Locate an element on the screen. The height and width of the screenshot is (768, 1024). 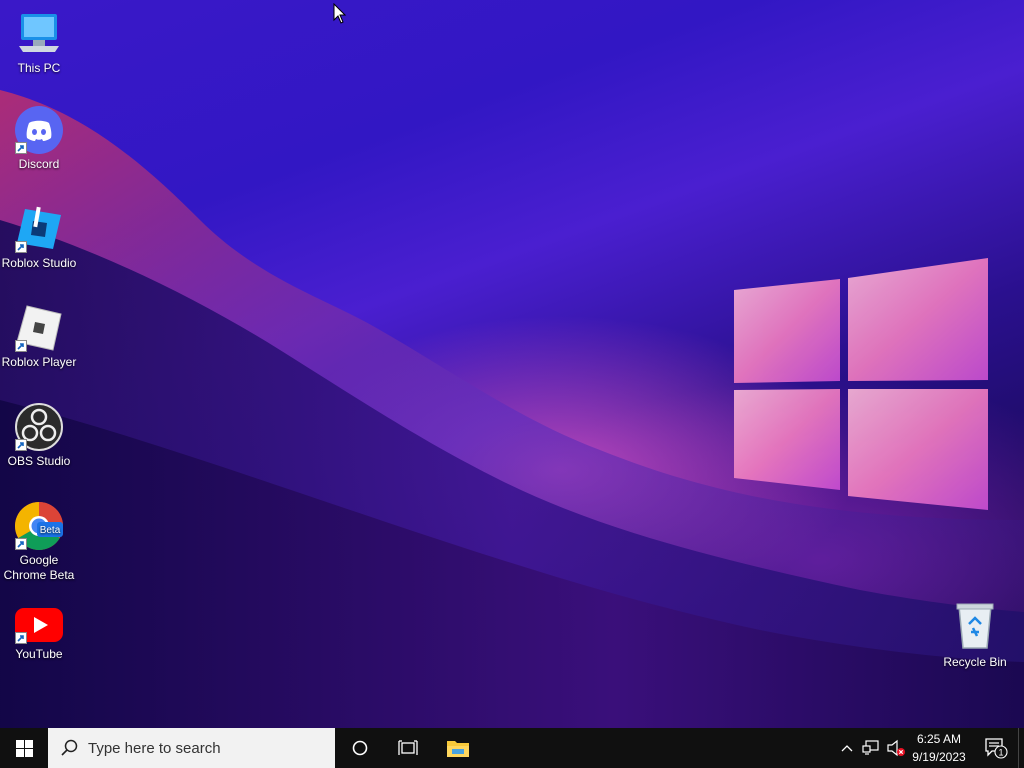
volume-muted-icon is located at coordinates (896, 748).